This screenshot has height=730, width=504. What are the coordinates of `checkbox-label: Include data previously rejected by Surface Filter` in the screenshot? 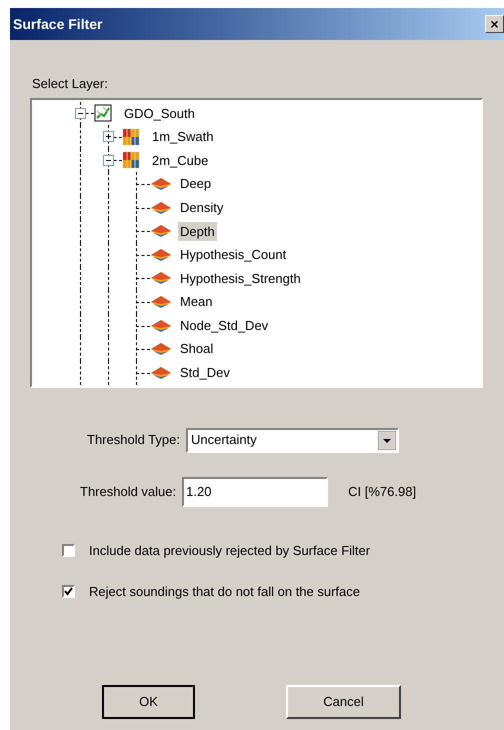 It's located at (229, 551).